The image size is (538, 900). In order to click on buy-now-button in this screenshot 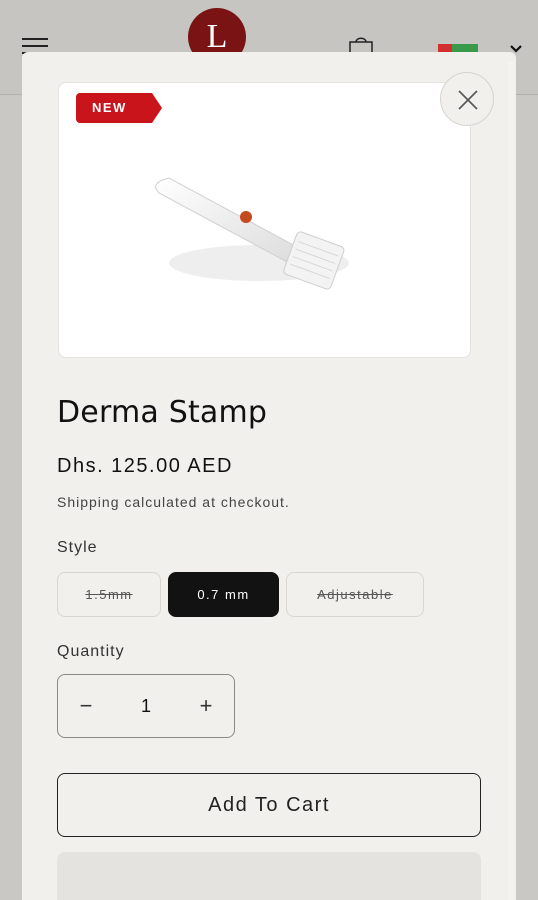, I will do `click(269, 876)`.